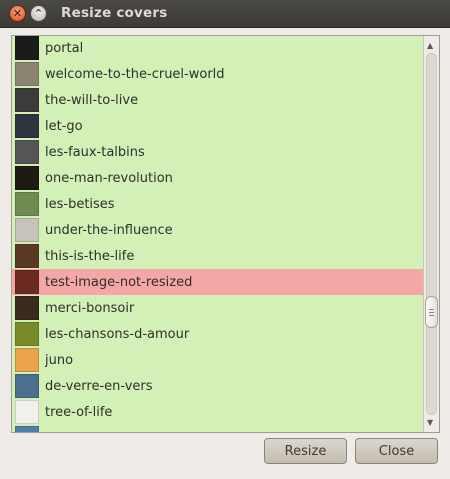 The width and height of the screenshot is (450, 479). Describe the element at coordinates (80, 204) in the screenshot. I see `list-item-label: les-betises` at that location.